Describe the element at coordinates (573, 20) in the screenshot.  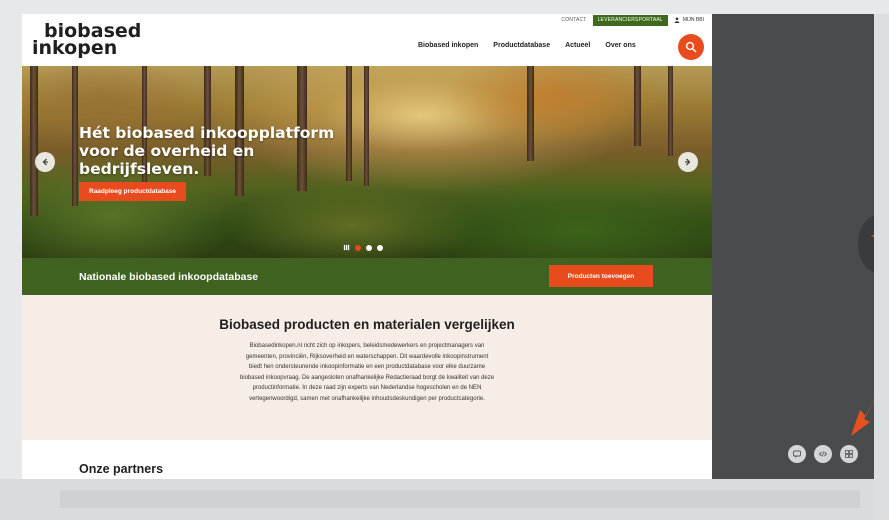
I see `contact-link: CONTACT` at that location.